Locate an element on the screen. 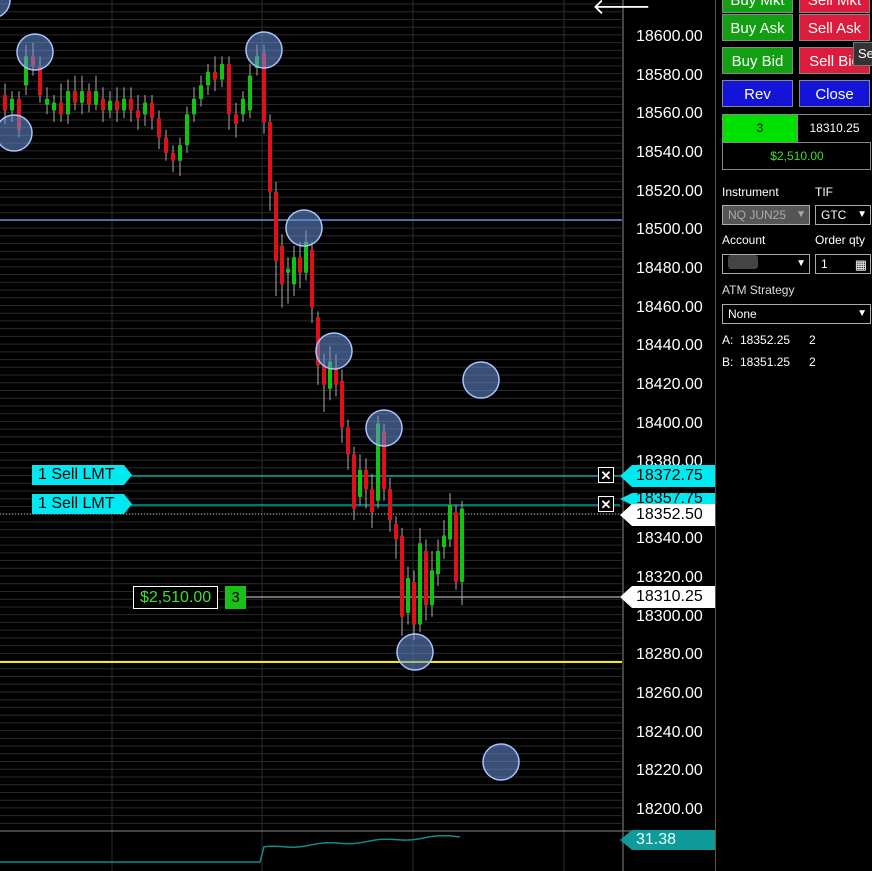 Image resolution: width=872 pixels, height=871 pixels. price-axis-label: 18540.00 is located at coordinates (669, 152).